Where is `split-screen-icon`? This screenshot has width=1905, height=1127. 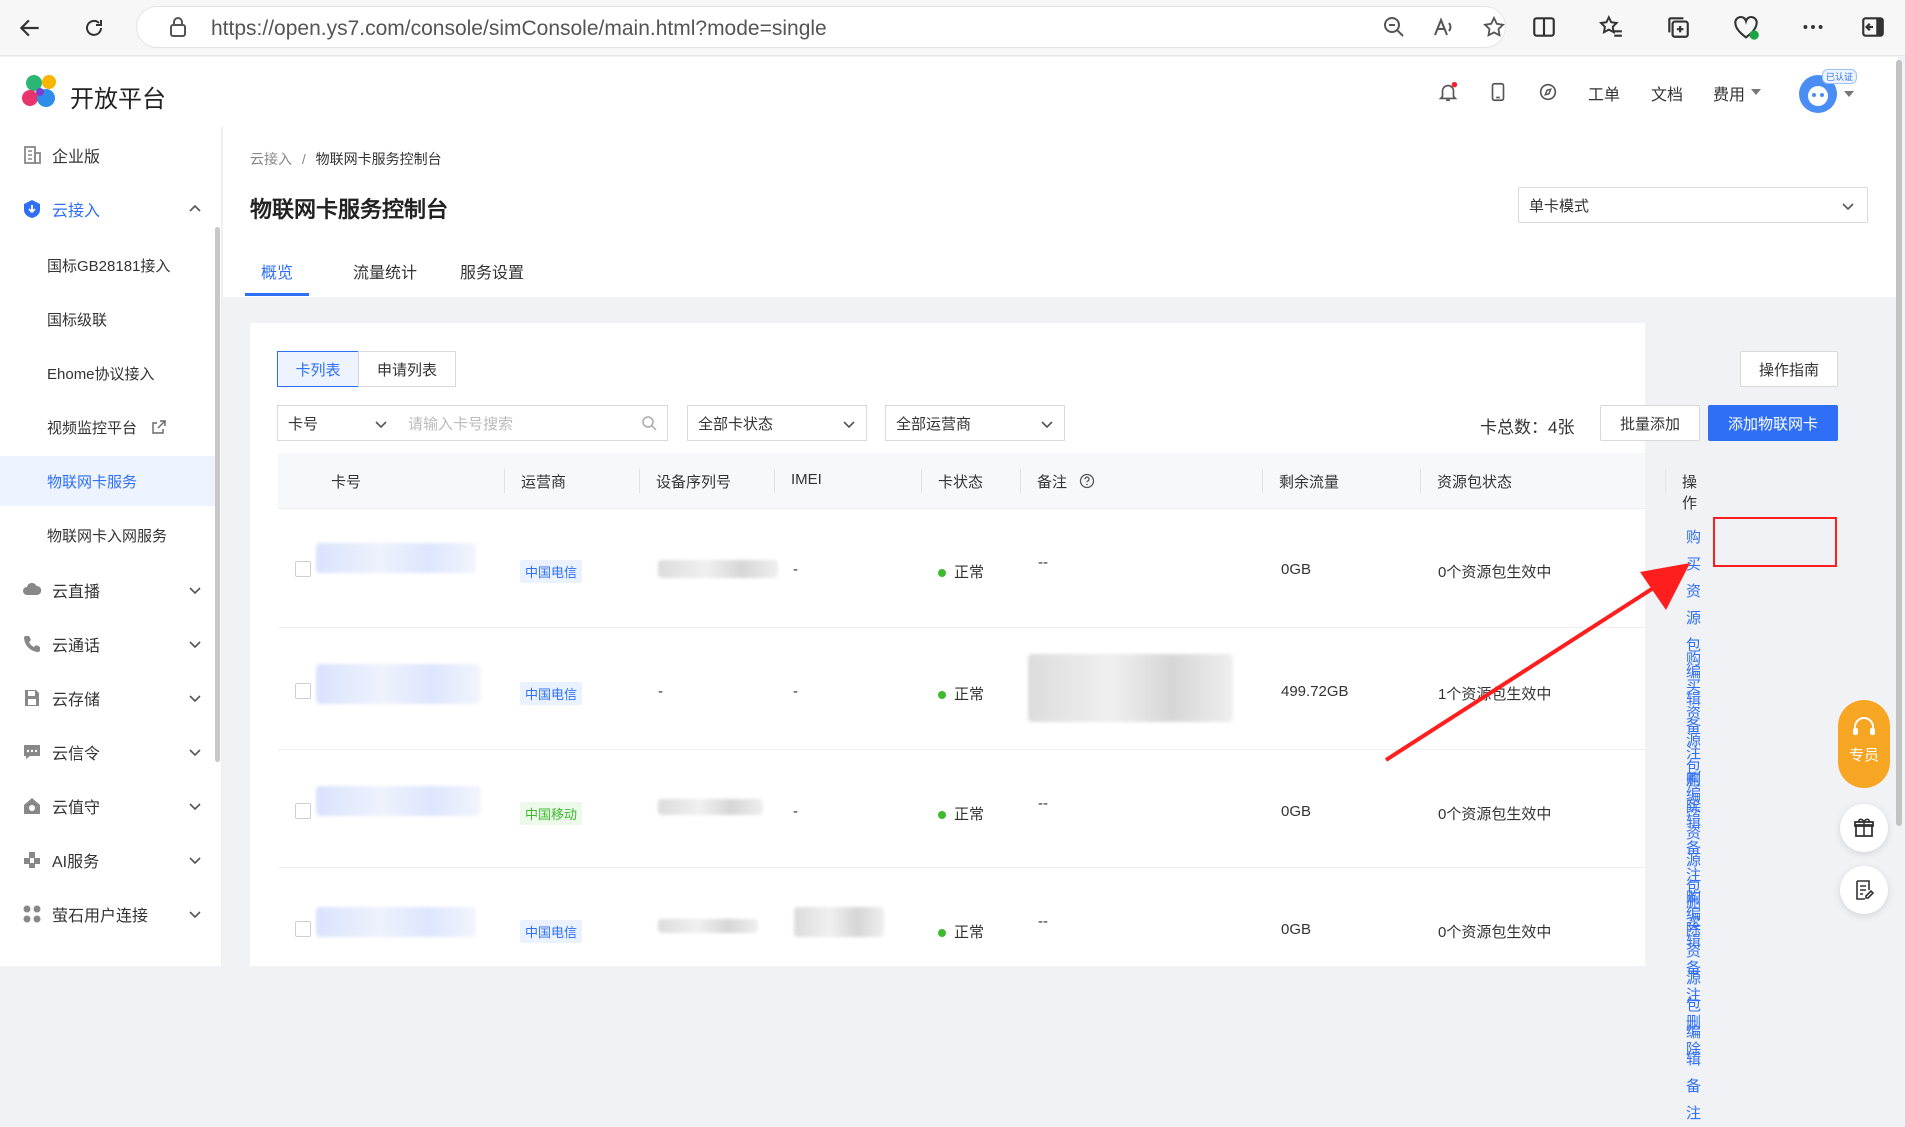
split-screen-icon is located at coordinates (1545, 28).